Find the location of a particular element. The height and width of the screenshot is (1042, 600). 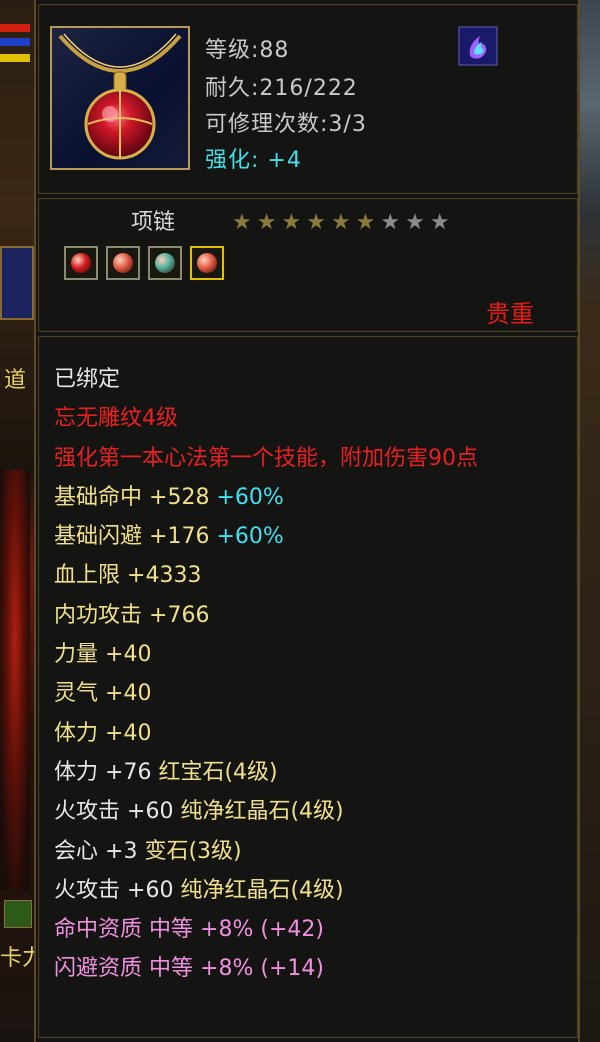

item-type: 项链 is located at coordinates (153, 222).